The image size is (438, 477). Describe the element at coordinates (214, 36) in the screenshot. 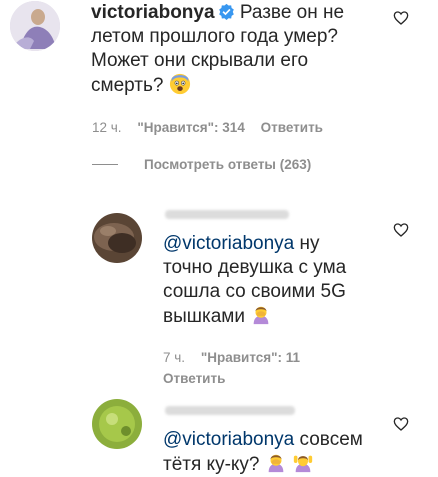

I see `comment-text-line: летом прошлого года умер?` at that location.